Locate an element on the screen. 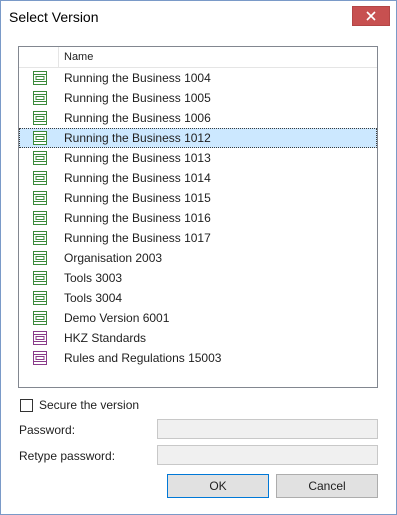  list-item: Rules and Regulations 15003 is located at coordinates (198, 358).